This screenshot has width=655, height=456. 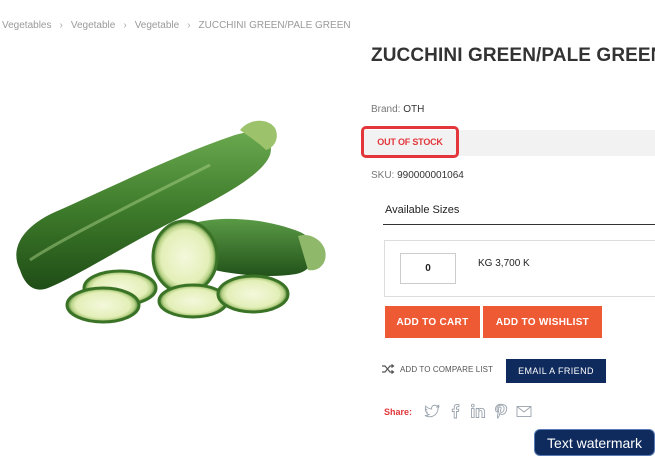 What do you see at coordinates (430, 175) in the screenshot?
I see `sku-value: 990000001064` at bounding box center [430, 175].